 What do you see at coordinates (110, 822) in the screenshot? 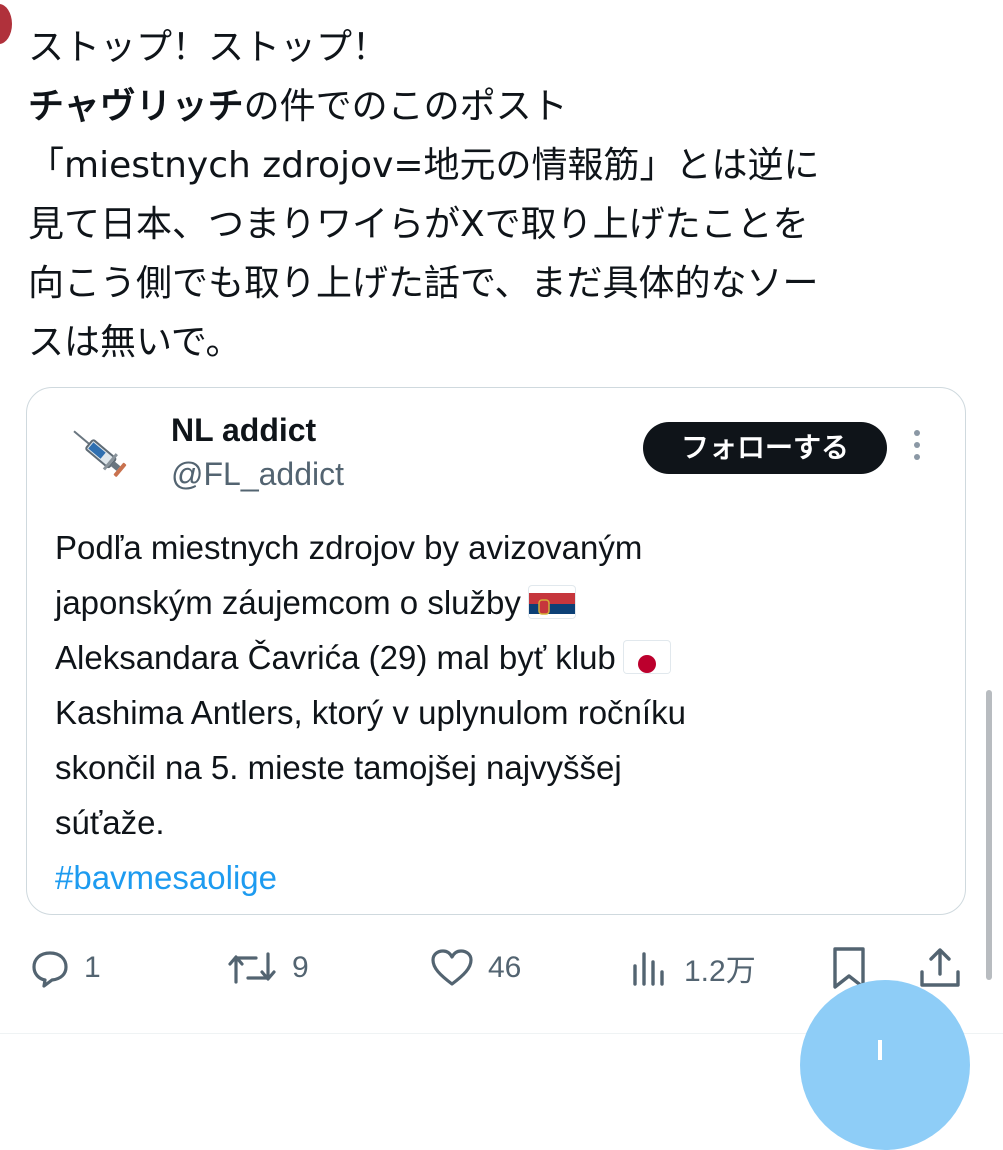
I see `quote-line-6: súťaže.` at bounding box center [110, 822].